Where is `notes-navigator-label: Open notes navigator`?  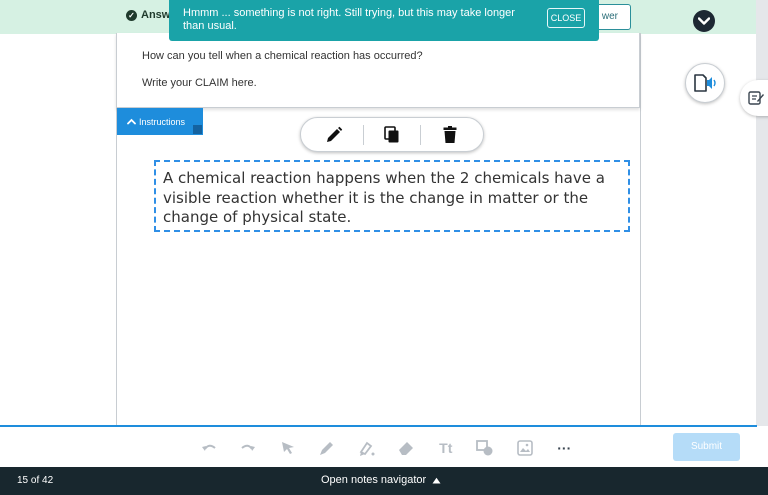 notes-navigator-label: Open notes navigator is located at coordinates (374, 480).